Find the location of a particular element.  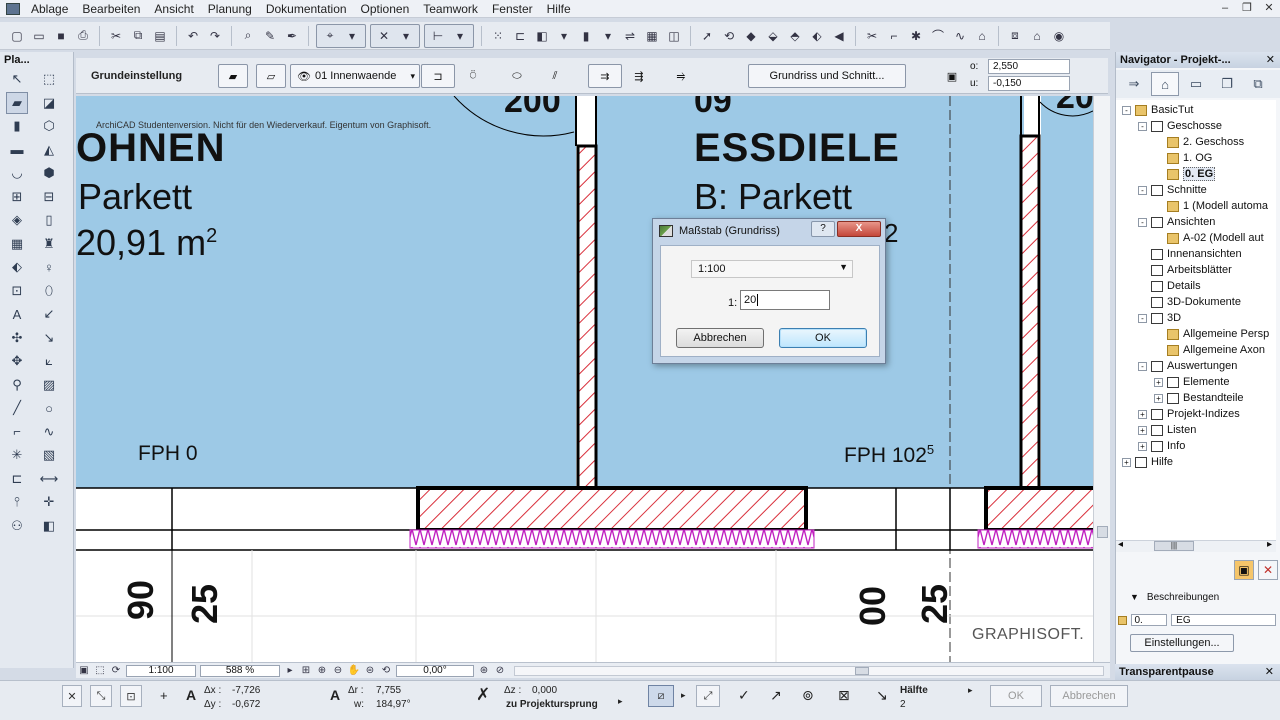

tree-item: + Projekt-Indizes is located at coordinates (1189, 414).